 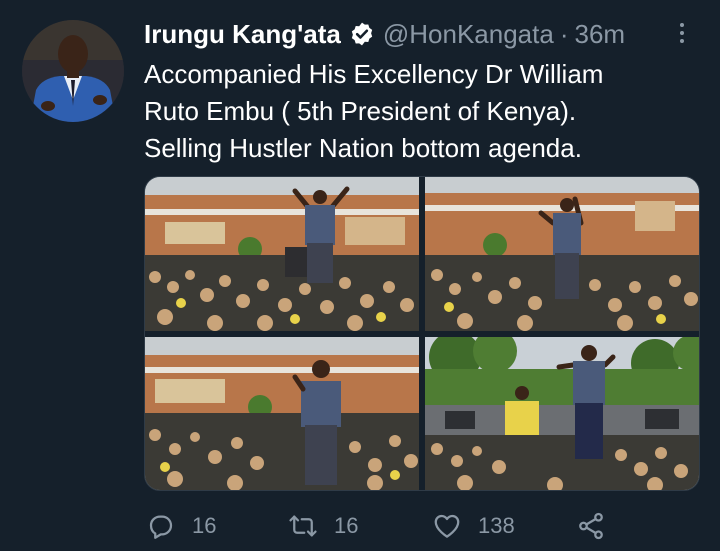 What do you see at coordinates (204, 525) in the screenshot?
I see `reply-count: 16` at bounding box center [204, 525].